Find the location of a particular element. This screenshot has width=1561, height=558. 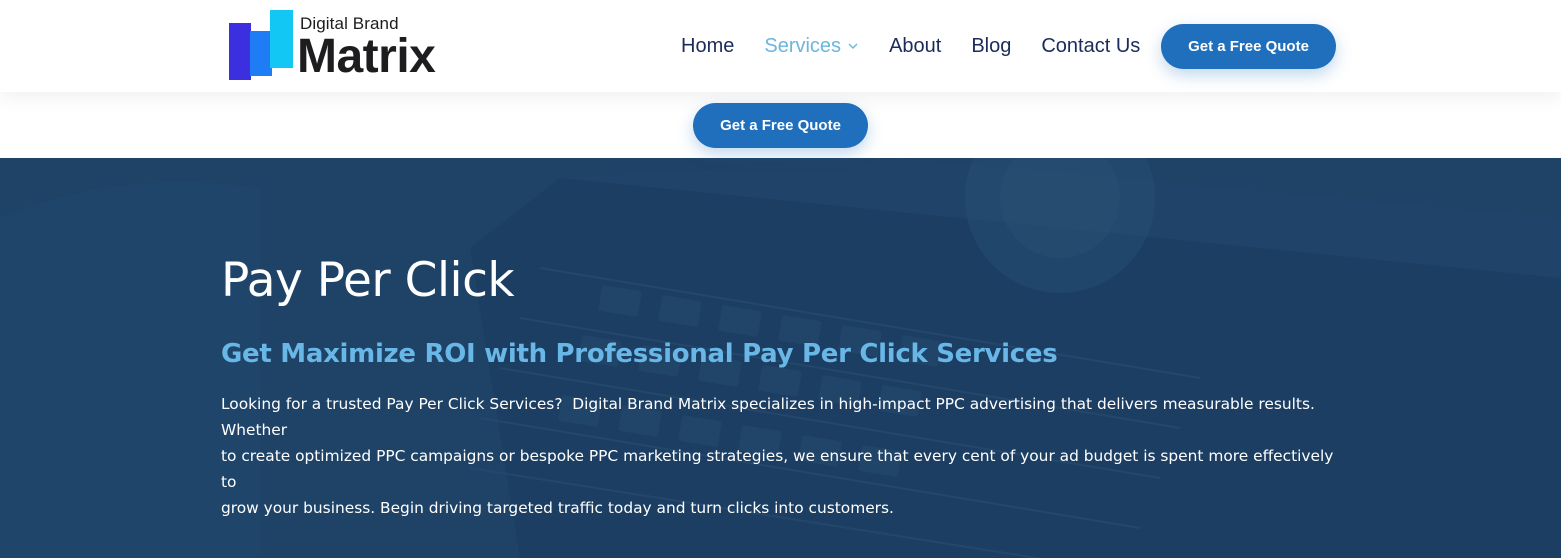

chevron-down-icon is located at coordinates (853, 46).